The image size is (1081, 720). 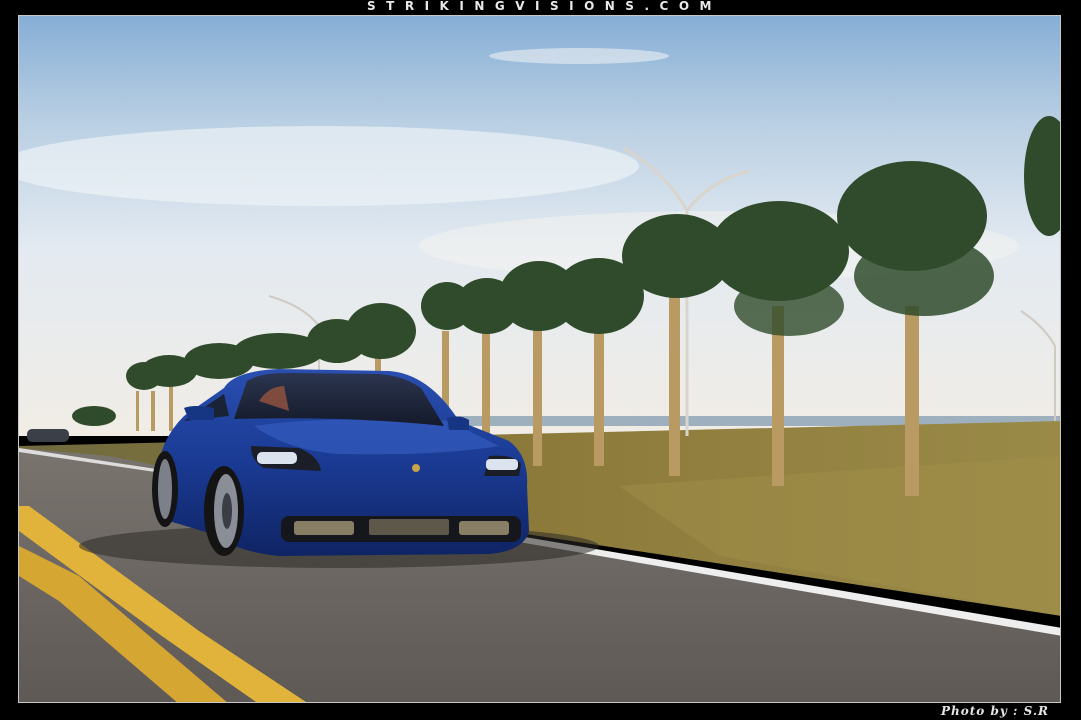 I want to click on hood-logo, so click(x=416, y=468).